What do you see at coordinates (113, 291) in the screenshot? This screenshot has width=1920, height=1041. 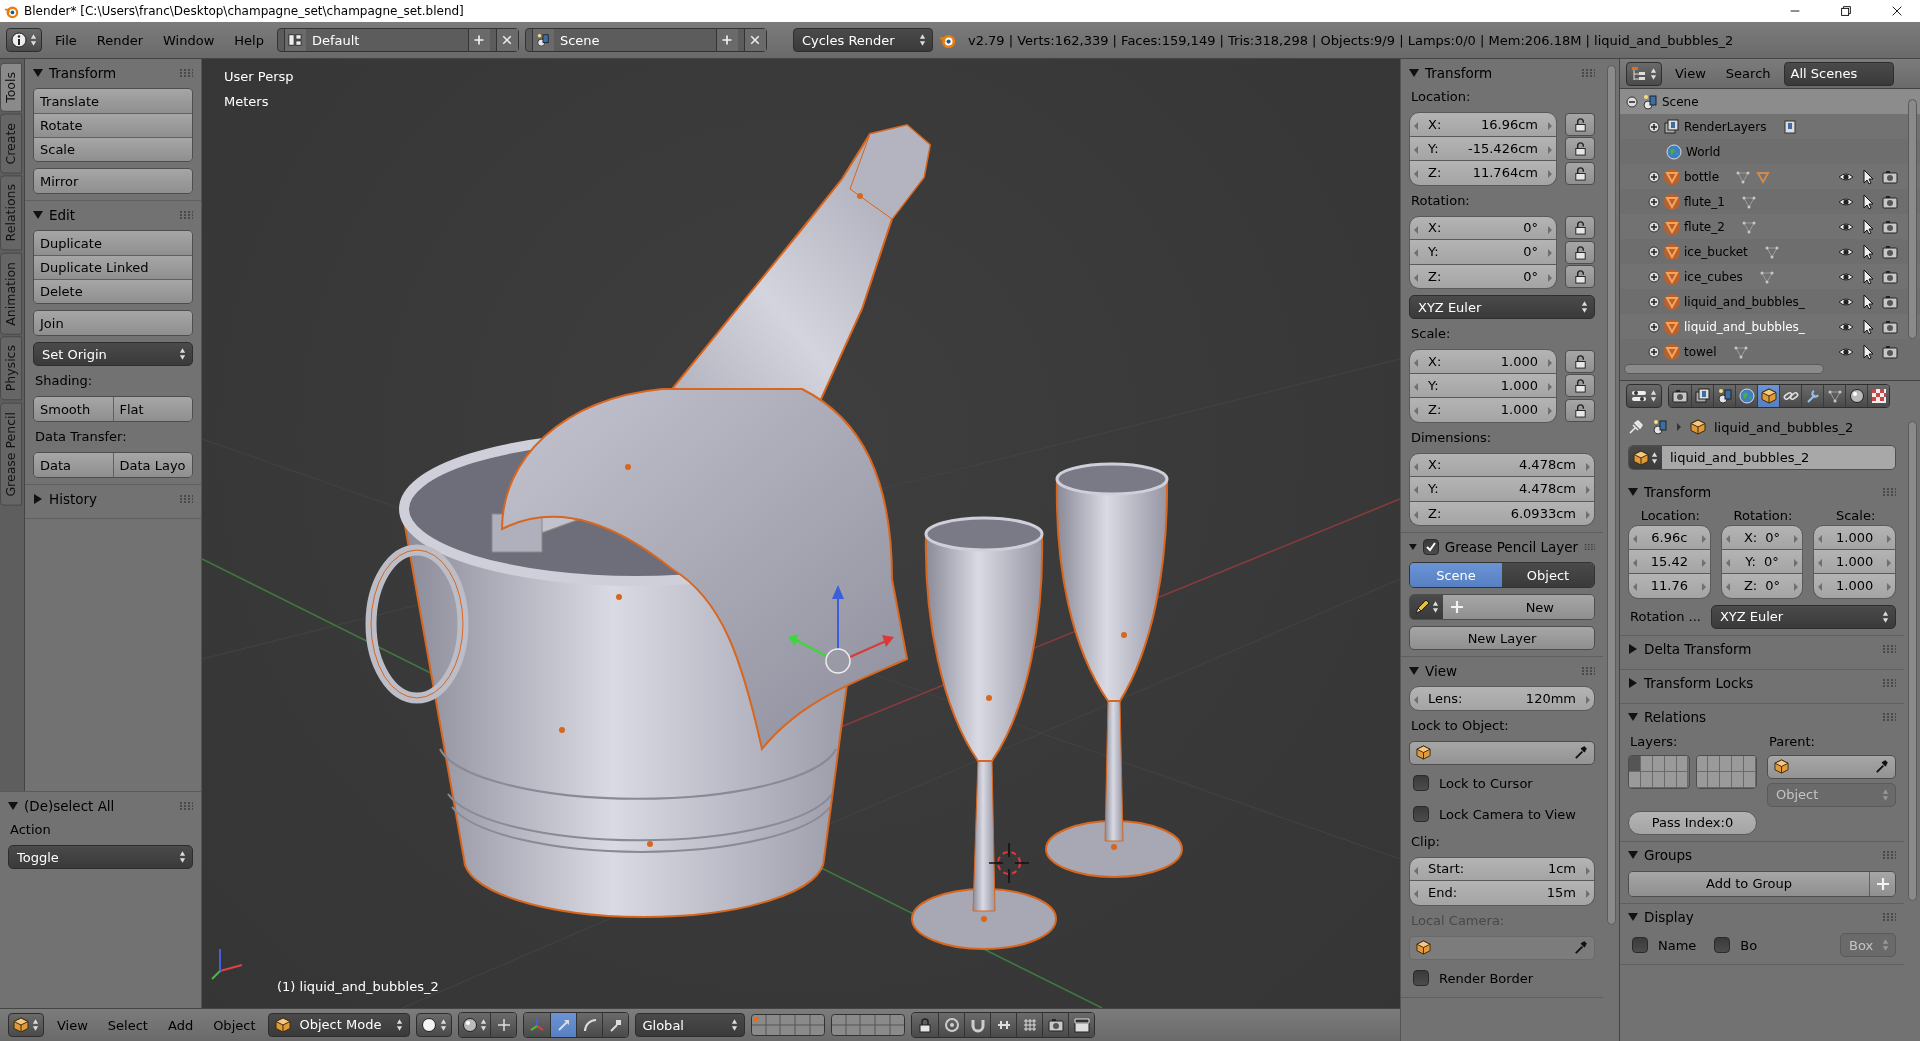 I see `operator-button: Delete` at bounding box center [113, 291].